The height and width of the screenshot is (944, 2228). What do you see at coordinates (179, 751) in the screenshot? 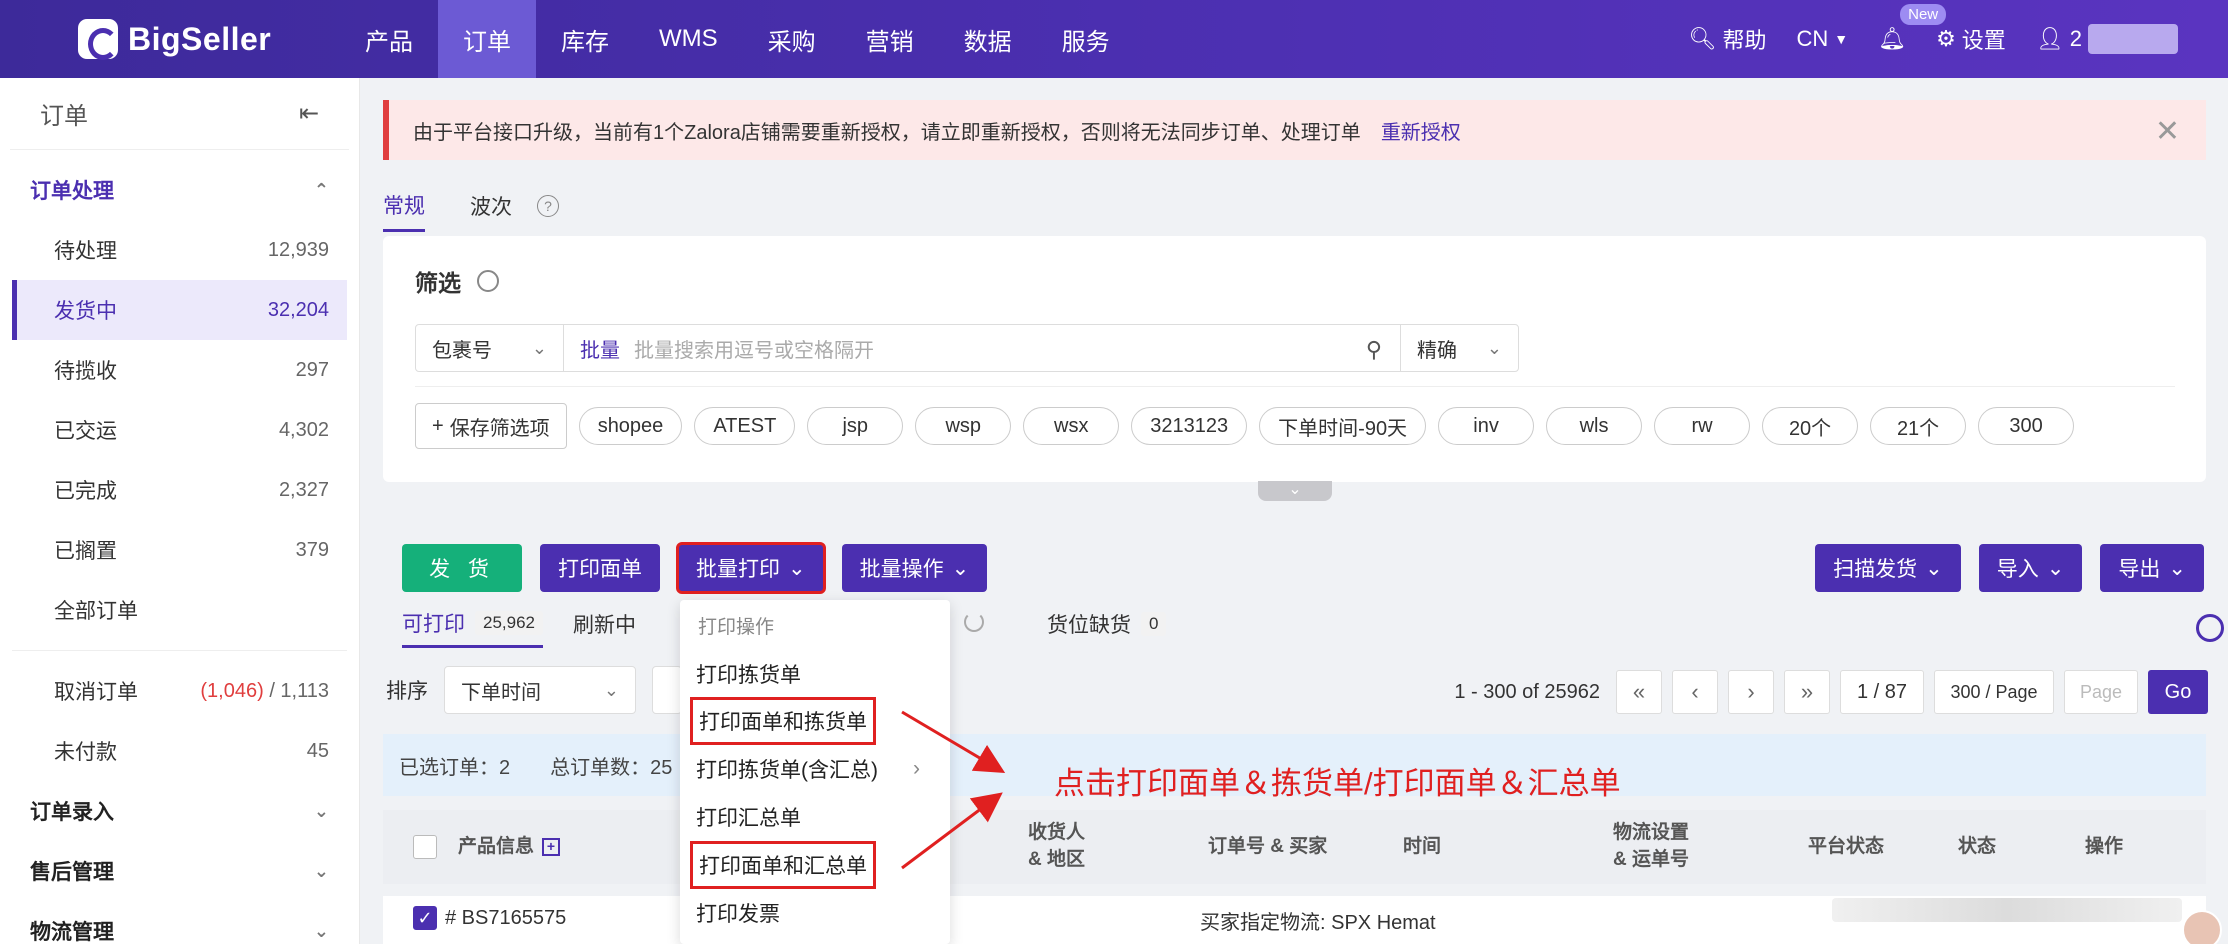
I see `sidebar-item-unpaid: 未付款 45` at bounding box center [179, 751].